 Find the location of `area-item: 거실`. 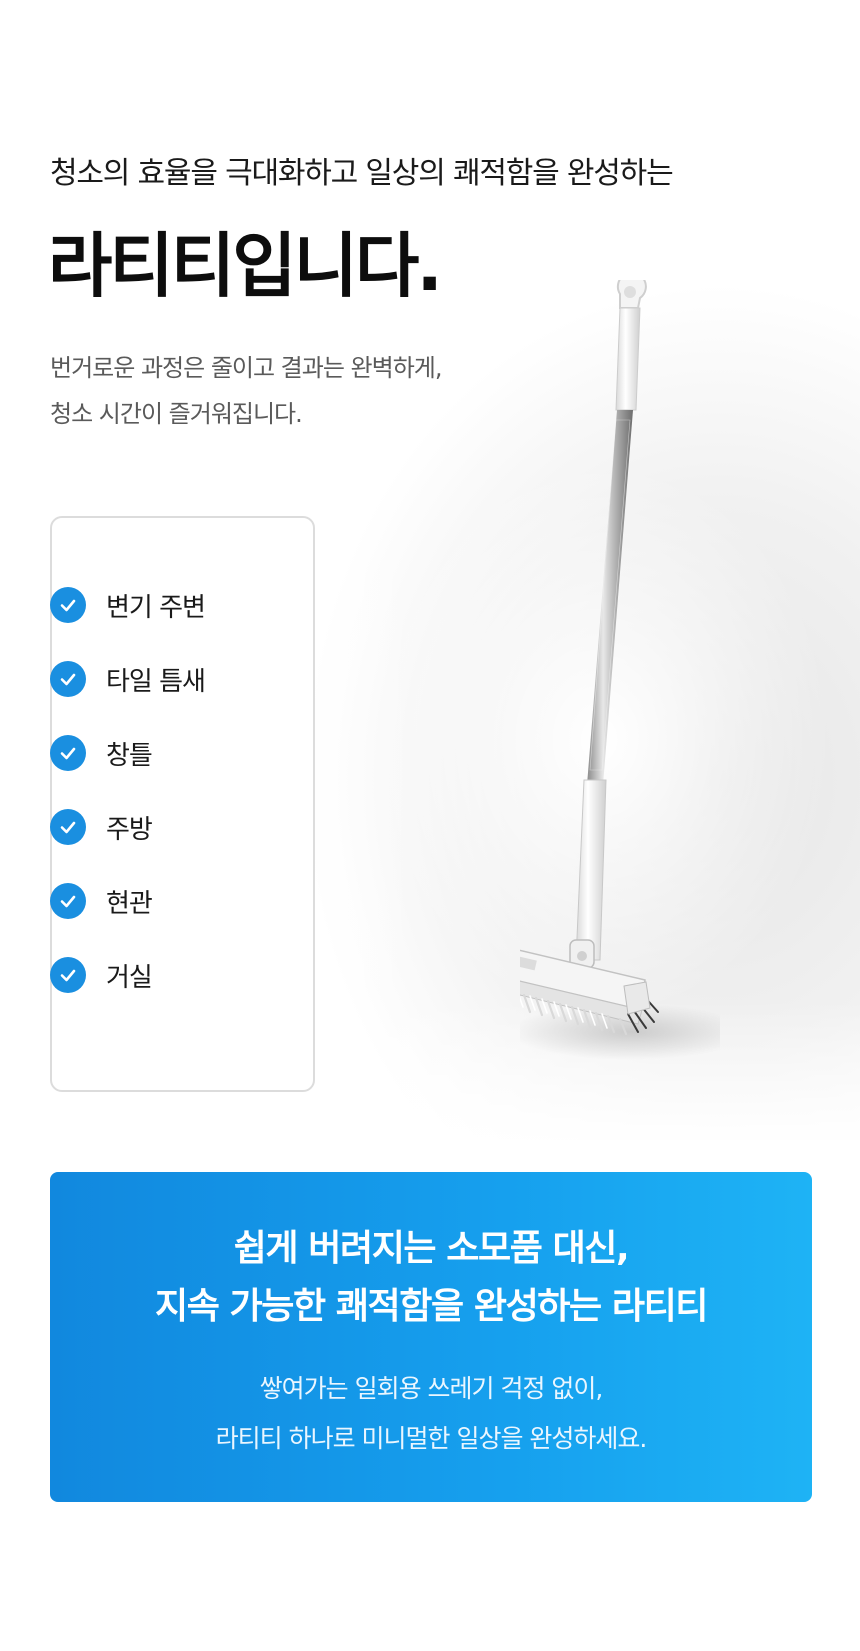

area-item: 거실 is located at coordinates (101, 975).